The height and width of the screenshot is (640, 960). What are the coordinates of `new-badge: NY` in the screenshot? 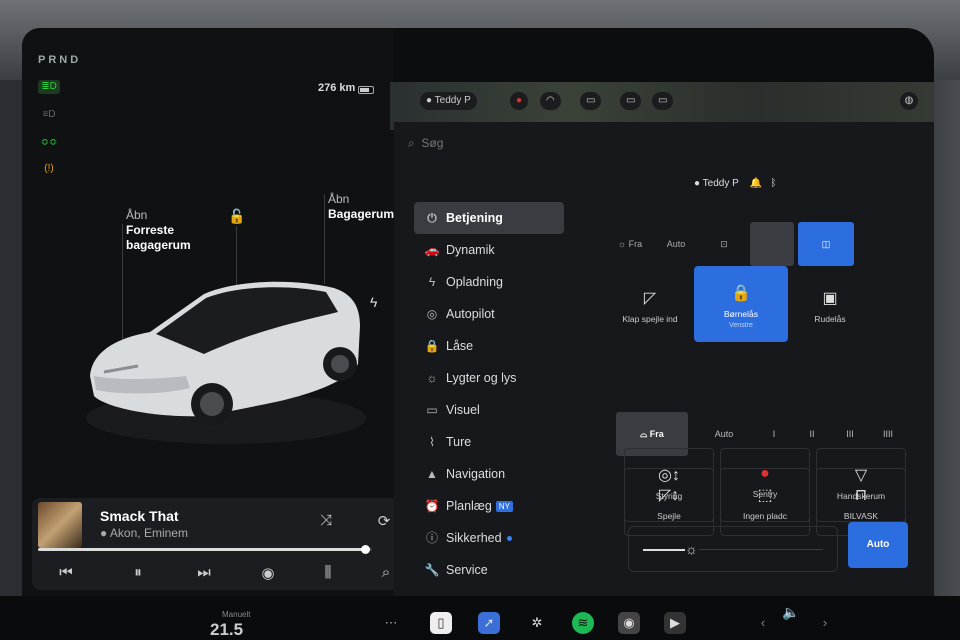 It's located at (504, 507).